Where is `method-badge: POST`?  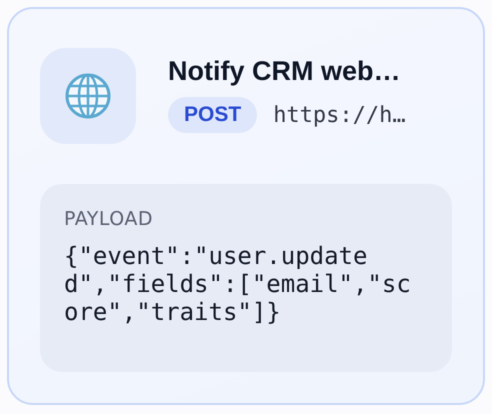
method-badge: POST is located at coordinates (213, 115).